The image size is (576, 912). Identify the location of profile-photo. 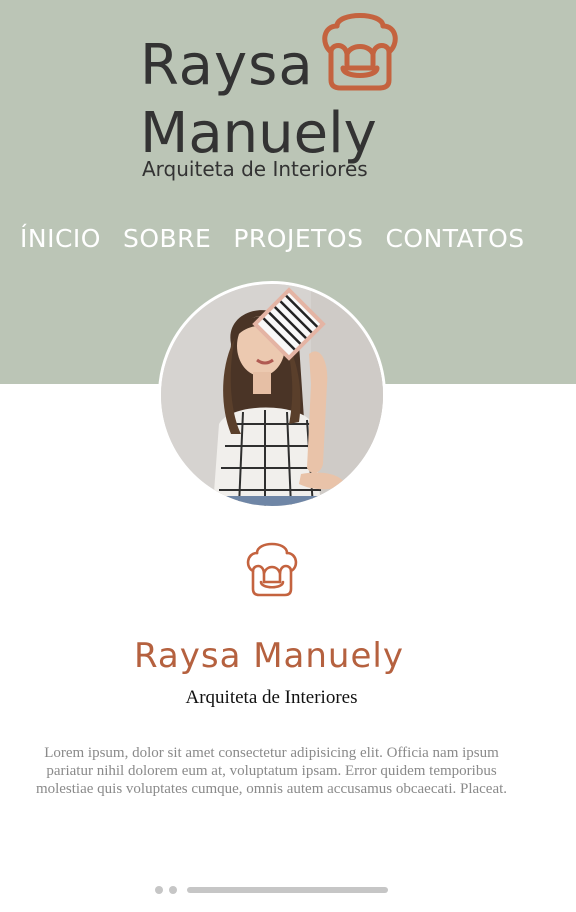
(272, 395).